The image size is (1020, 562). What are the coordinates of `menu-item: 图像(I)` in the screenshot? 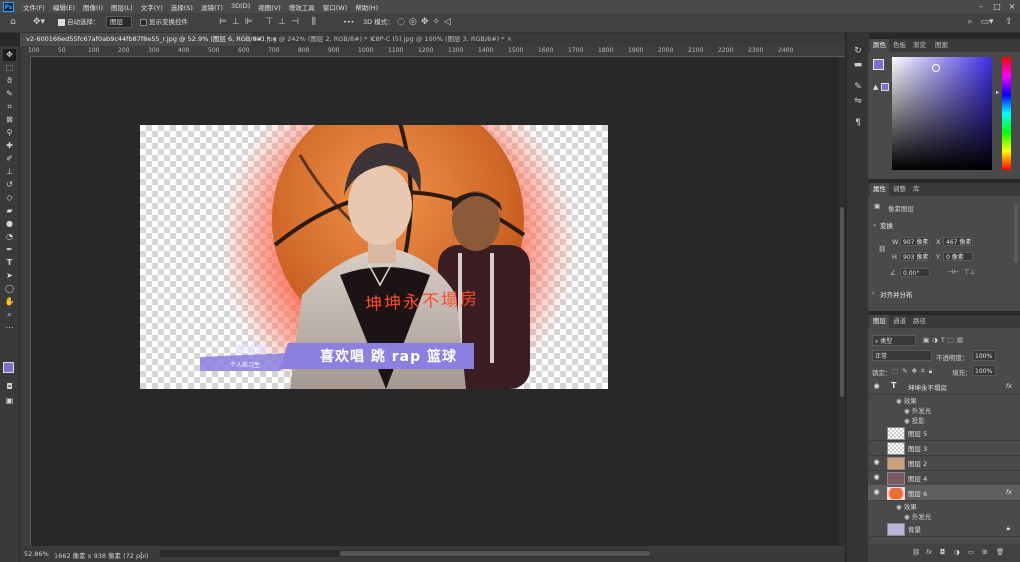 It's located at (93, 7).